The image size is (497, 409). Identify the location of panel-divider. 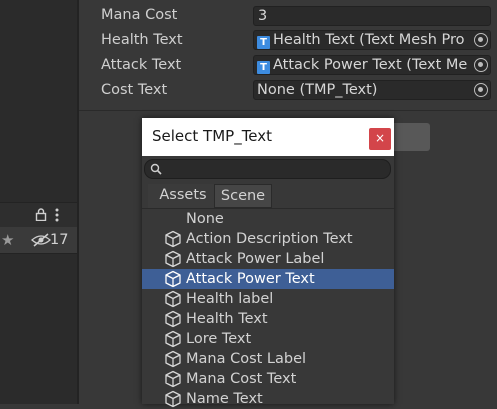
(78, 202).